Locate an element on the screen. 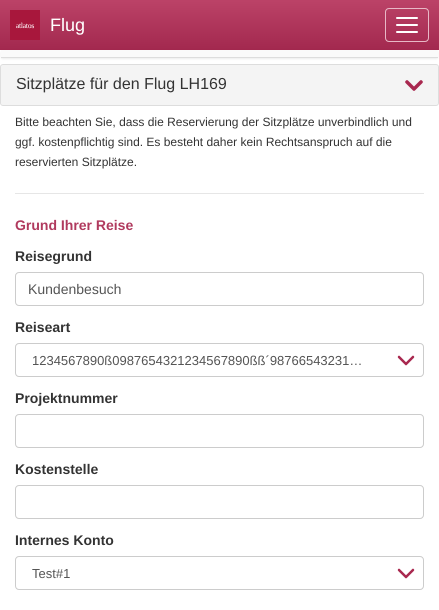 The image size is (439, 610). field-label: Reisegrund is located at coordinates (54, 256).